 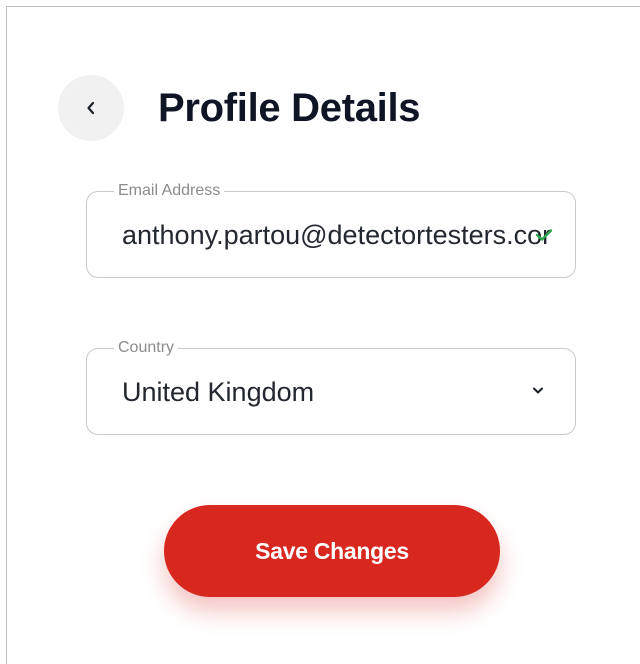 What do you see at coordinates (336, 235) in the screenshot?
I see `email-input: anthony.partou@detectortesters.cor` at bounding box center [336, 235].